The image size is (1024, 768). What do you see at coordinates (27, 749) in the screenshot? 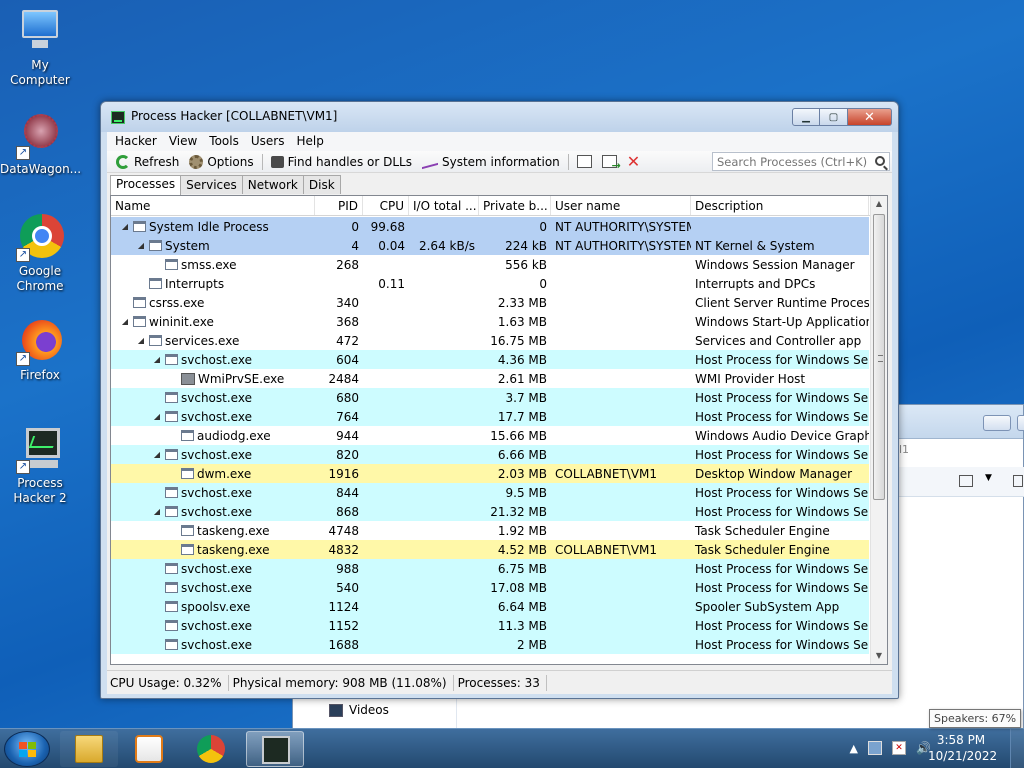
I see `start-button` at bounding box center [27, 749].